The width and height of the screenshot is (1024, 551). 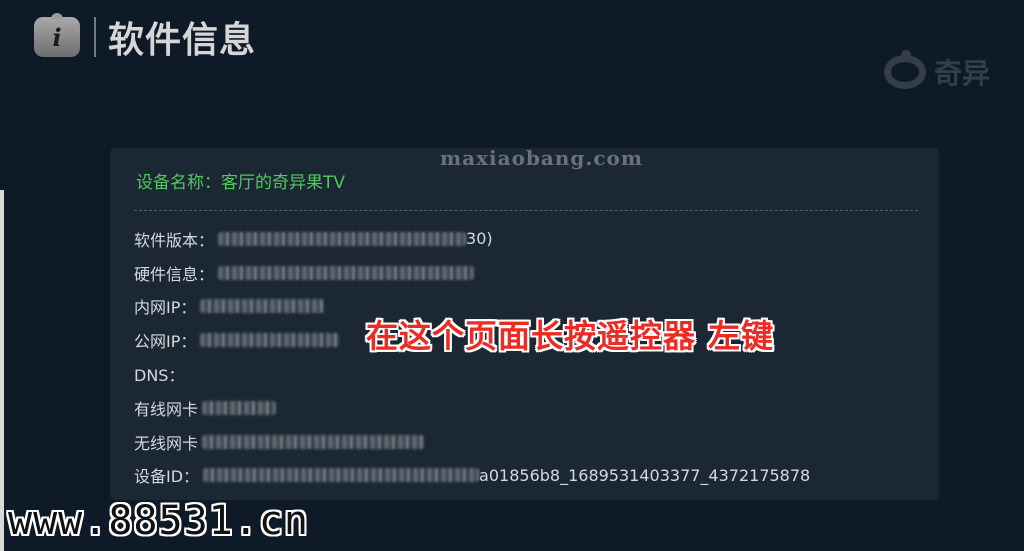 I want to click on info-row-label: 公网IP：, so click(x=165, y=342).